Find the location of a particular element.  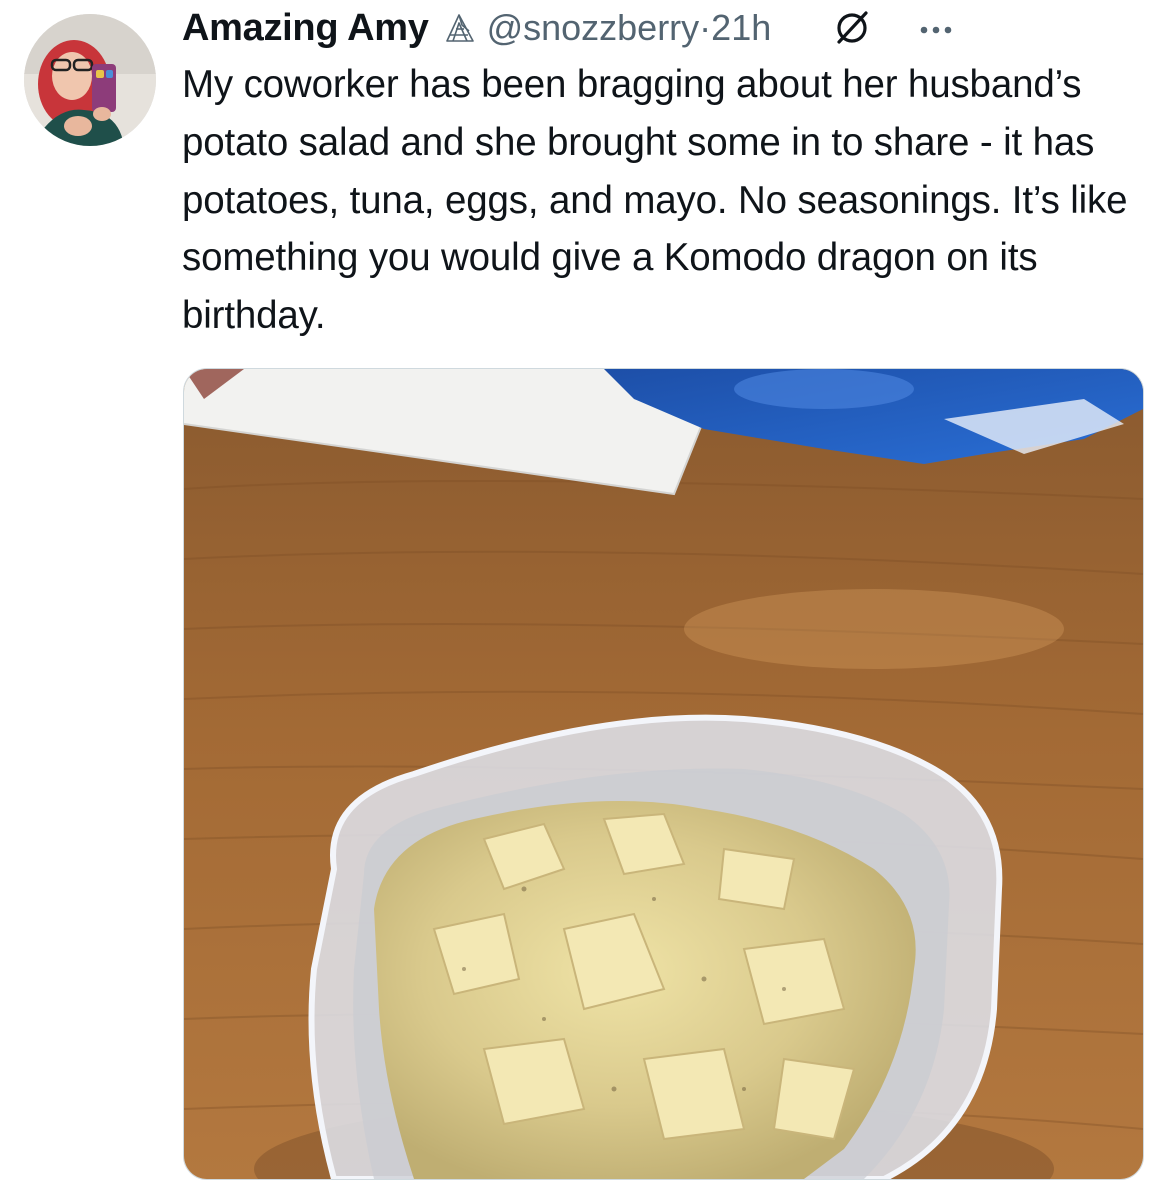

more-dots-icon is located at coordinates (936, 28).